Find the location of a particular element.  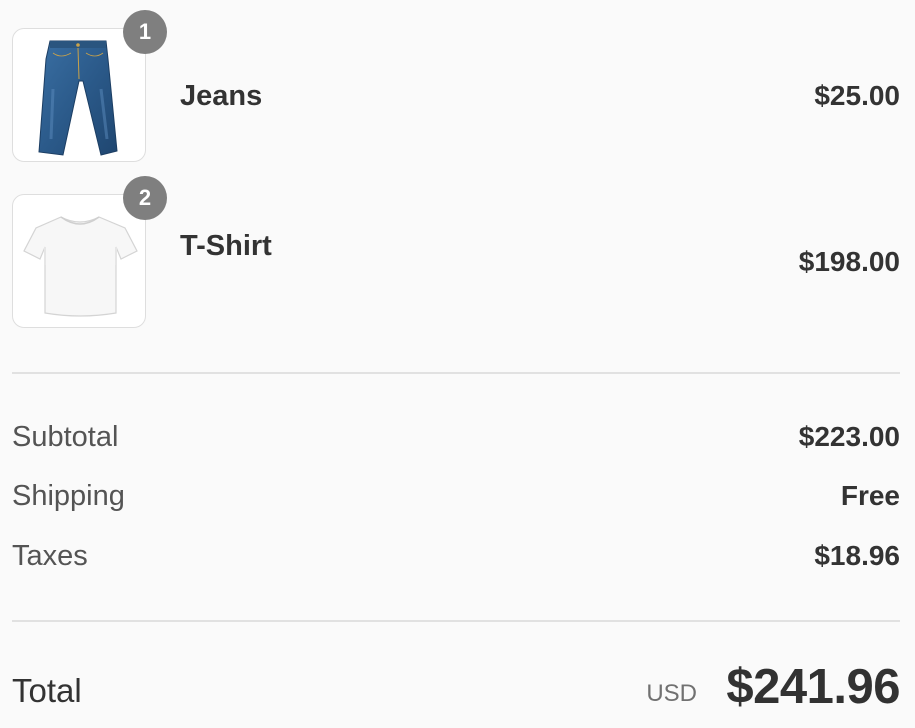

shipping-row: Shipping Free is located at coordinates (456, 498).